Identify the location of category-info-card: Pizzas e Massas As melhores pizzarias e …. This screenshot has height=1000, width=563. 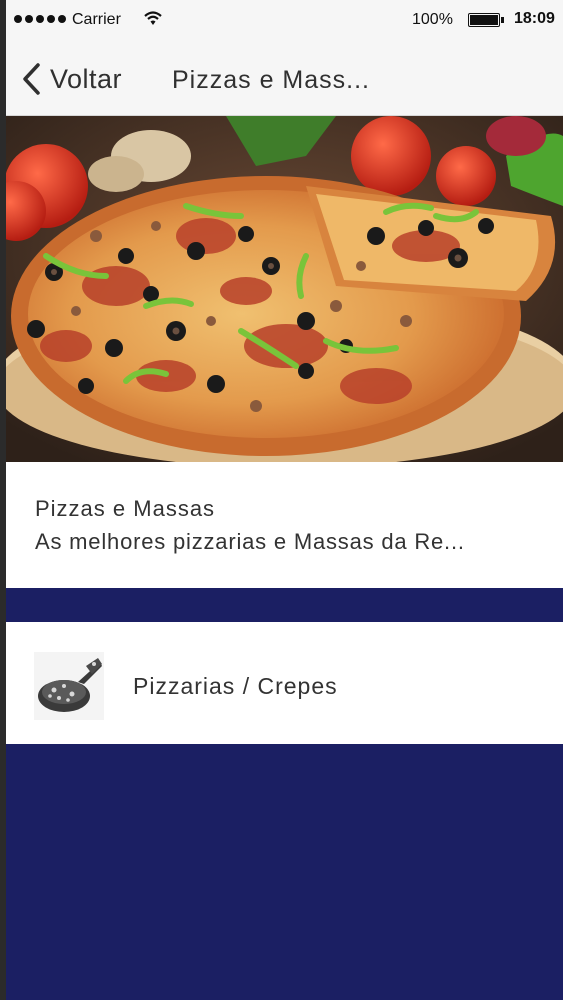
(284, 525).